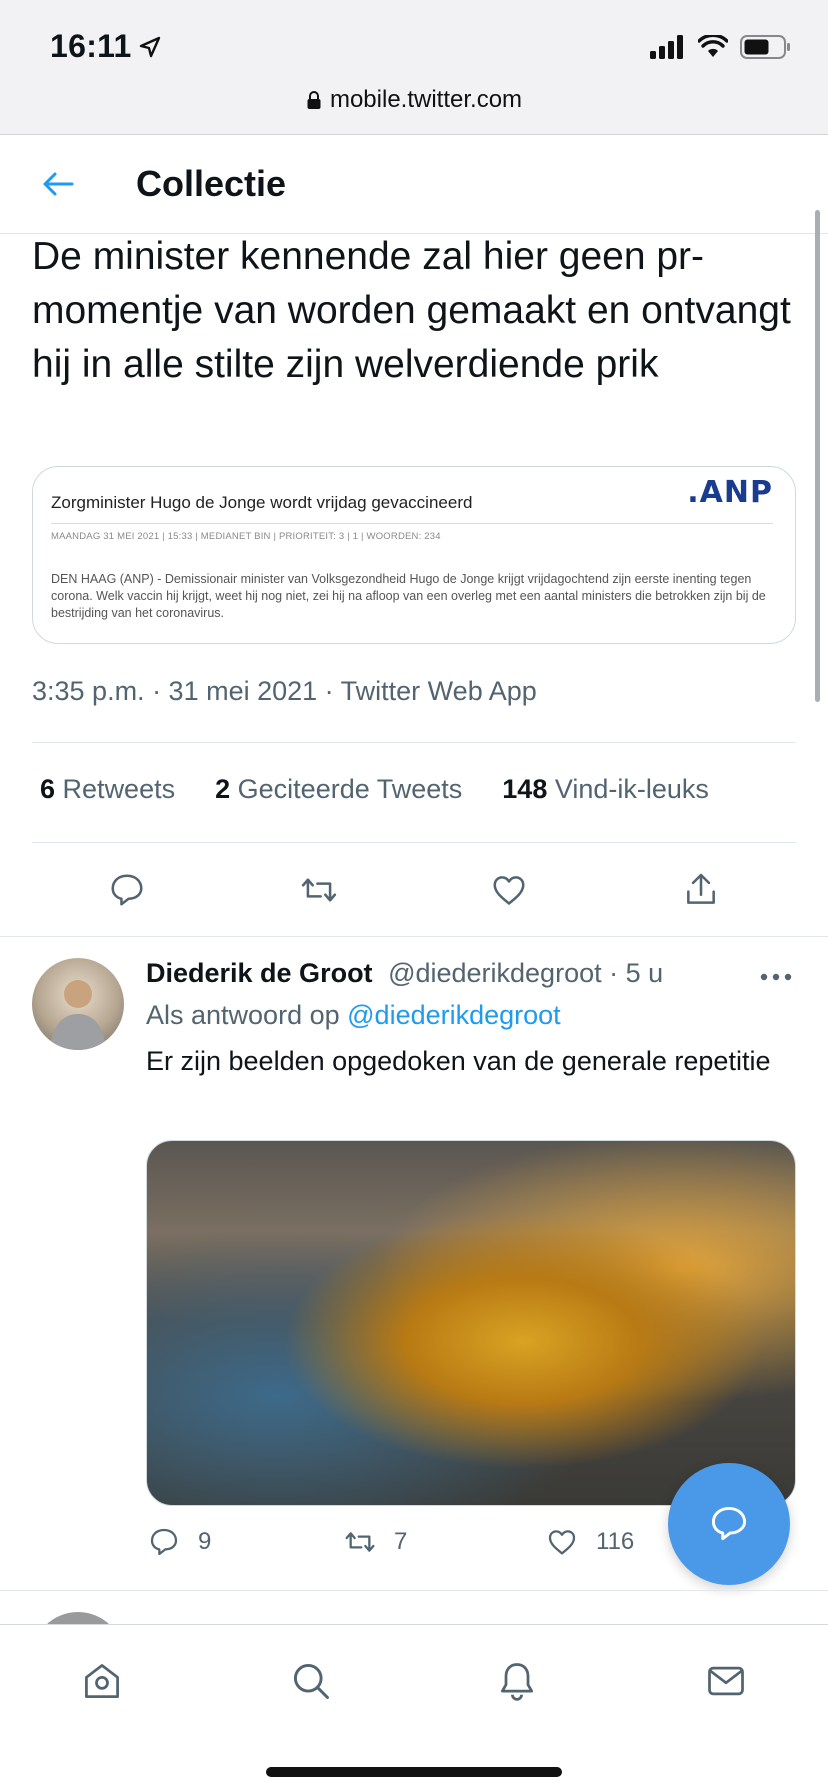 Image resolution: width=828 pixels, height=1792 pixels. I want to click on back-button, so click(58, 184).